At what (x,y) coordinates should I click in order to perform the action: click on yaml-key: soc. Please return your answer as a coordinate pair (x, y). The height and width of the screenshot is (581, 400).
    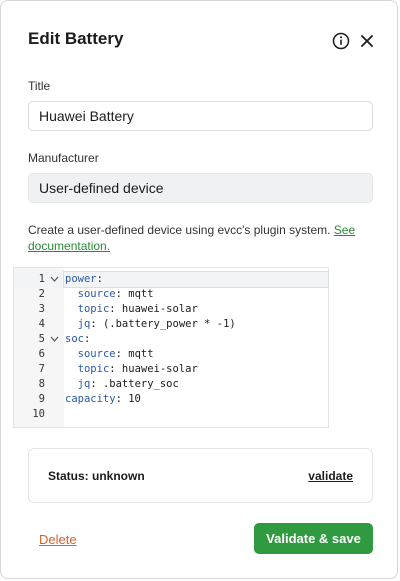
    Looking at the image, I should click on (74, 339).